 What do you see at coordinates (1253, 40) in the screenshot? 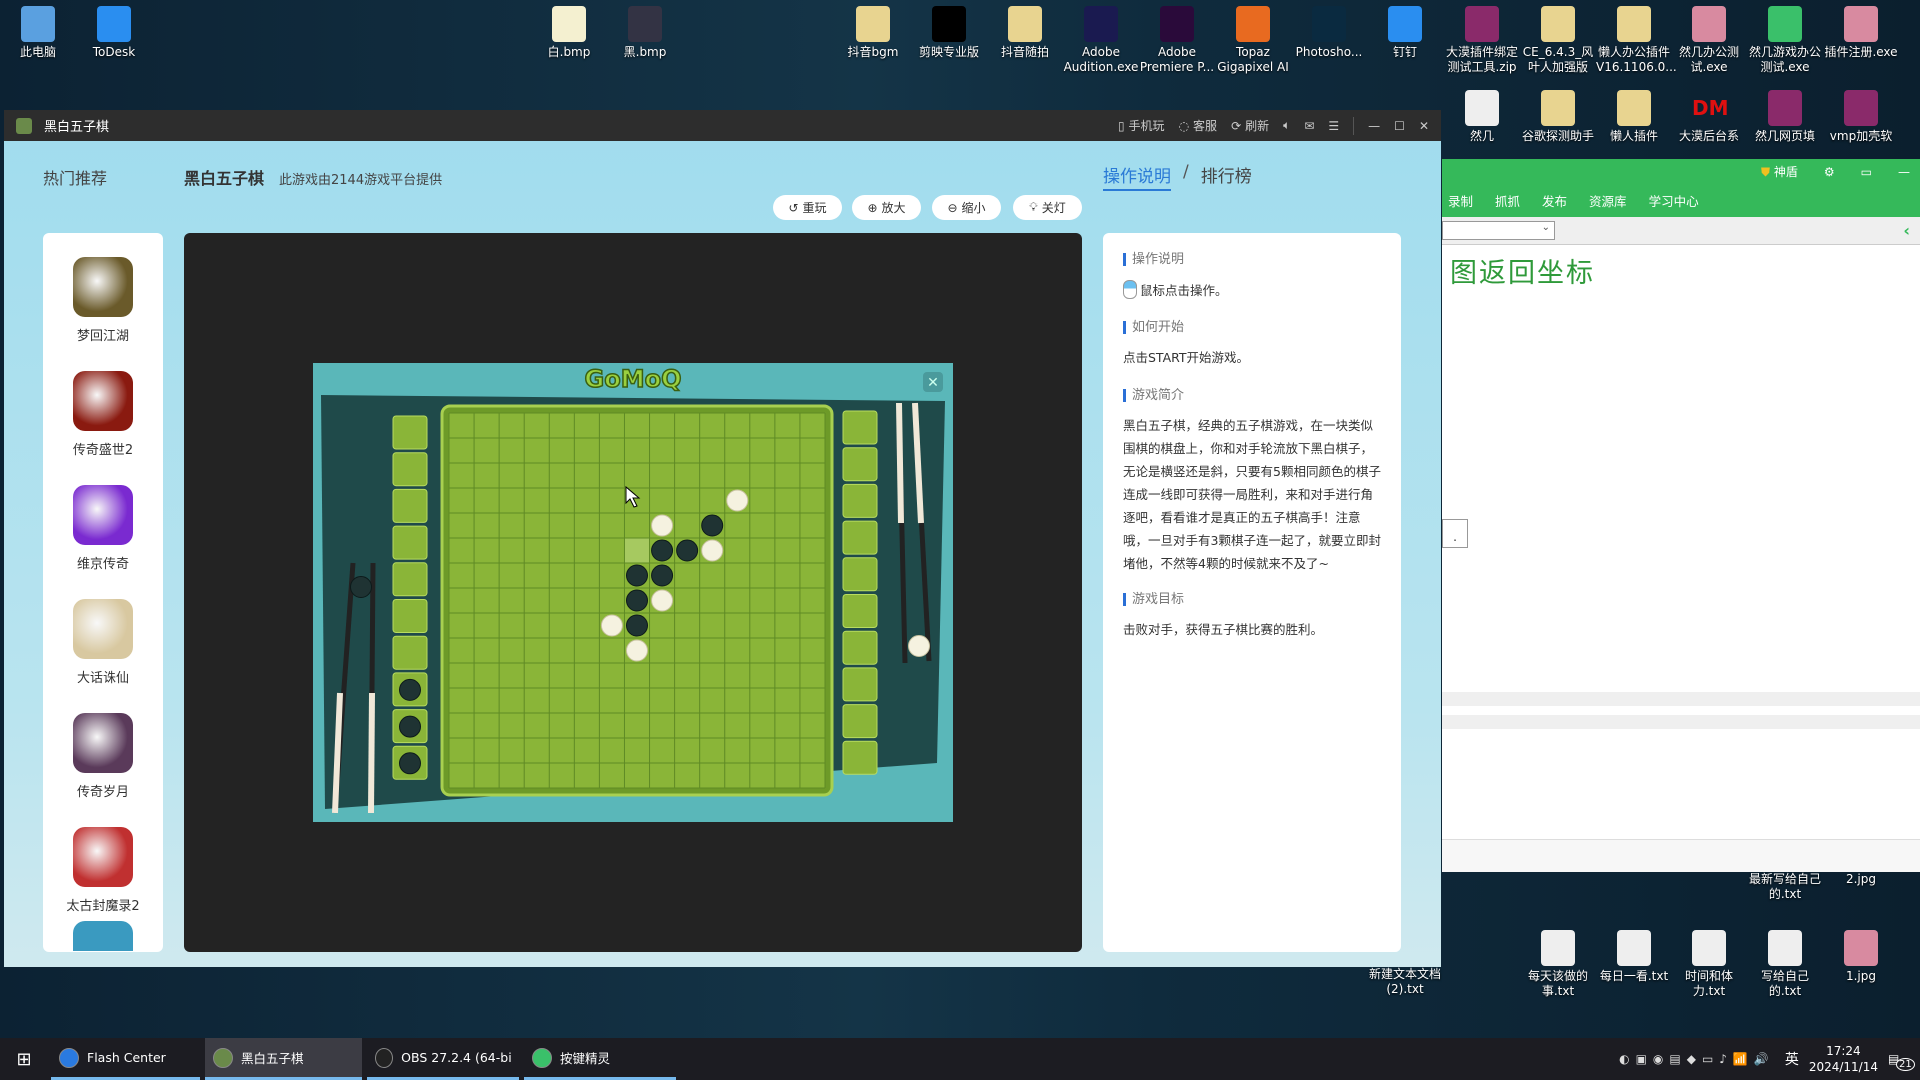
I see `desktop-icon: Topaz Gigapixel AI` at bounding box center [1253, 40].